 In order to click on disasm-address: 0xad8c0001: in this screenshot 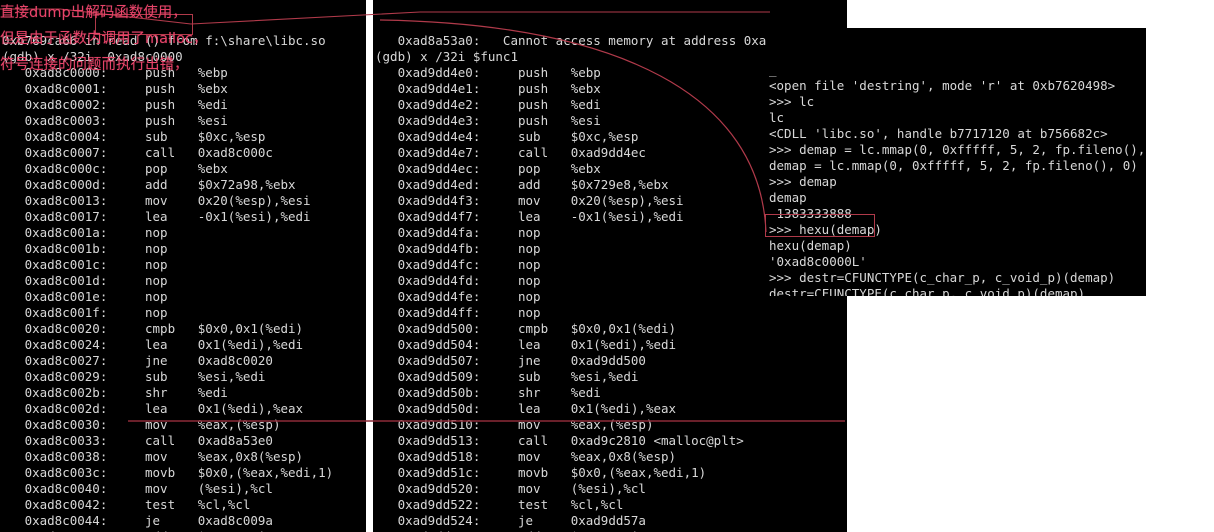, I will do `click(73, 88)`.